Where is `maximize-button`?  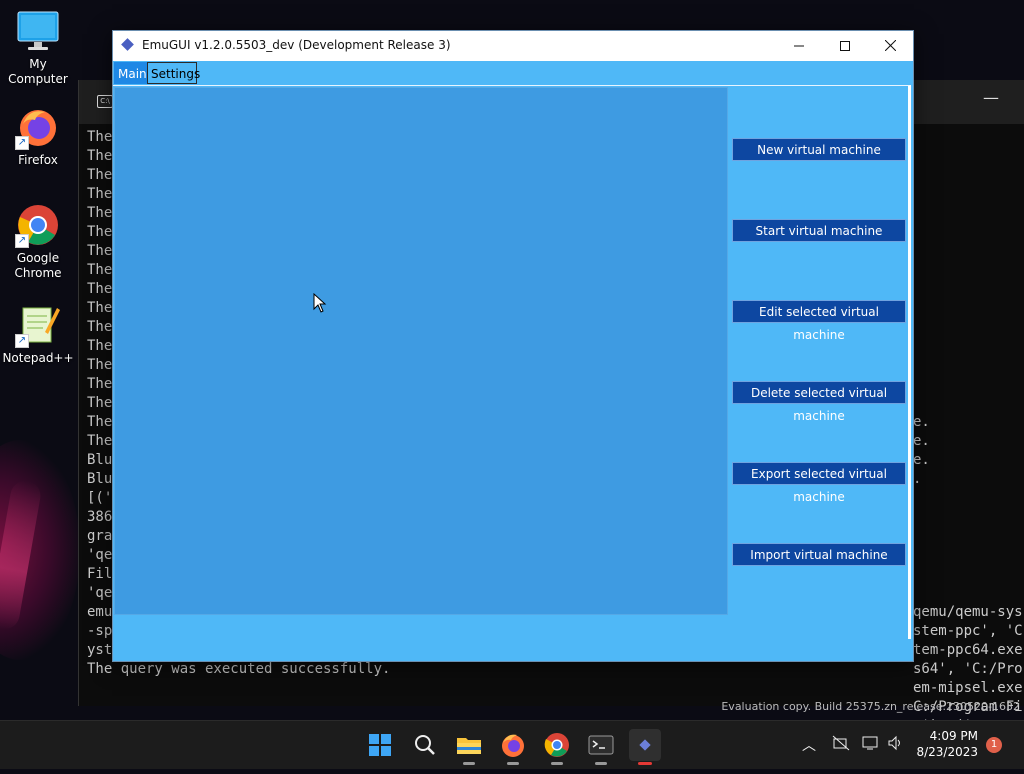
maximize-button is located at coordinates (845, 46).